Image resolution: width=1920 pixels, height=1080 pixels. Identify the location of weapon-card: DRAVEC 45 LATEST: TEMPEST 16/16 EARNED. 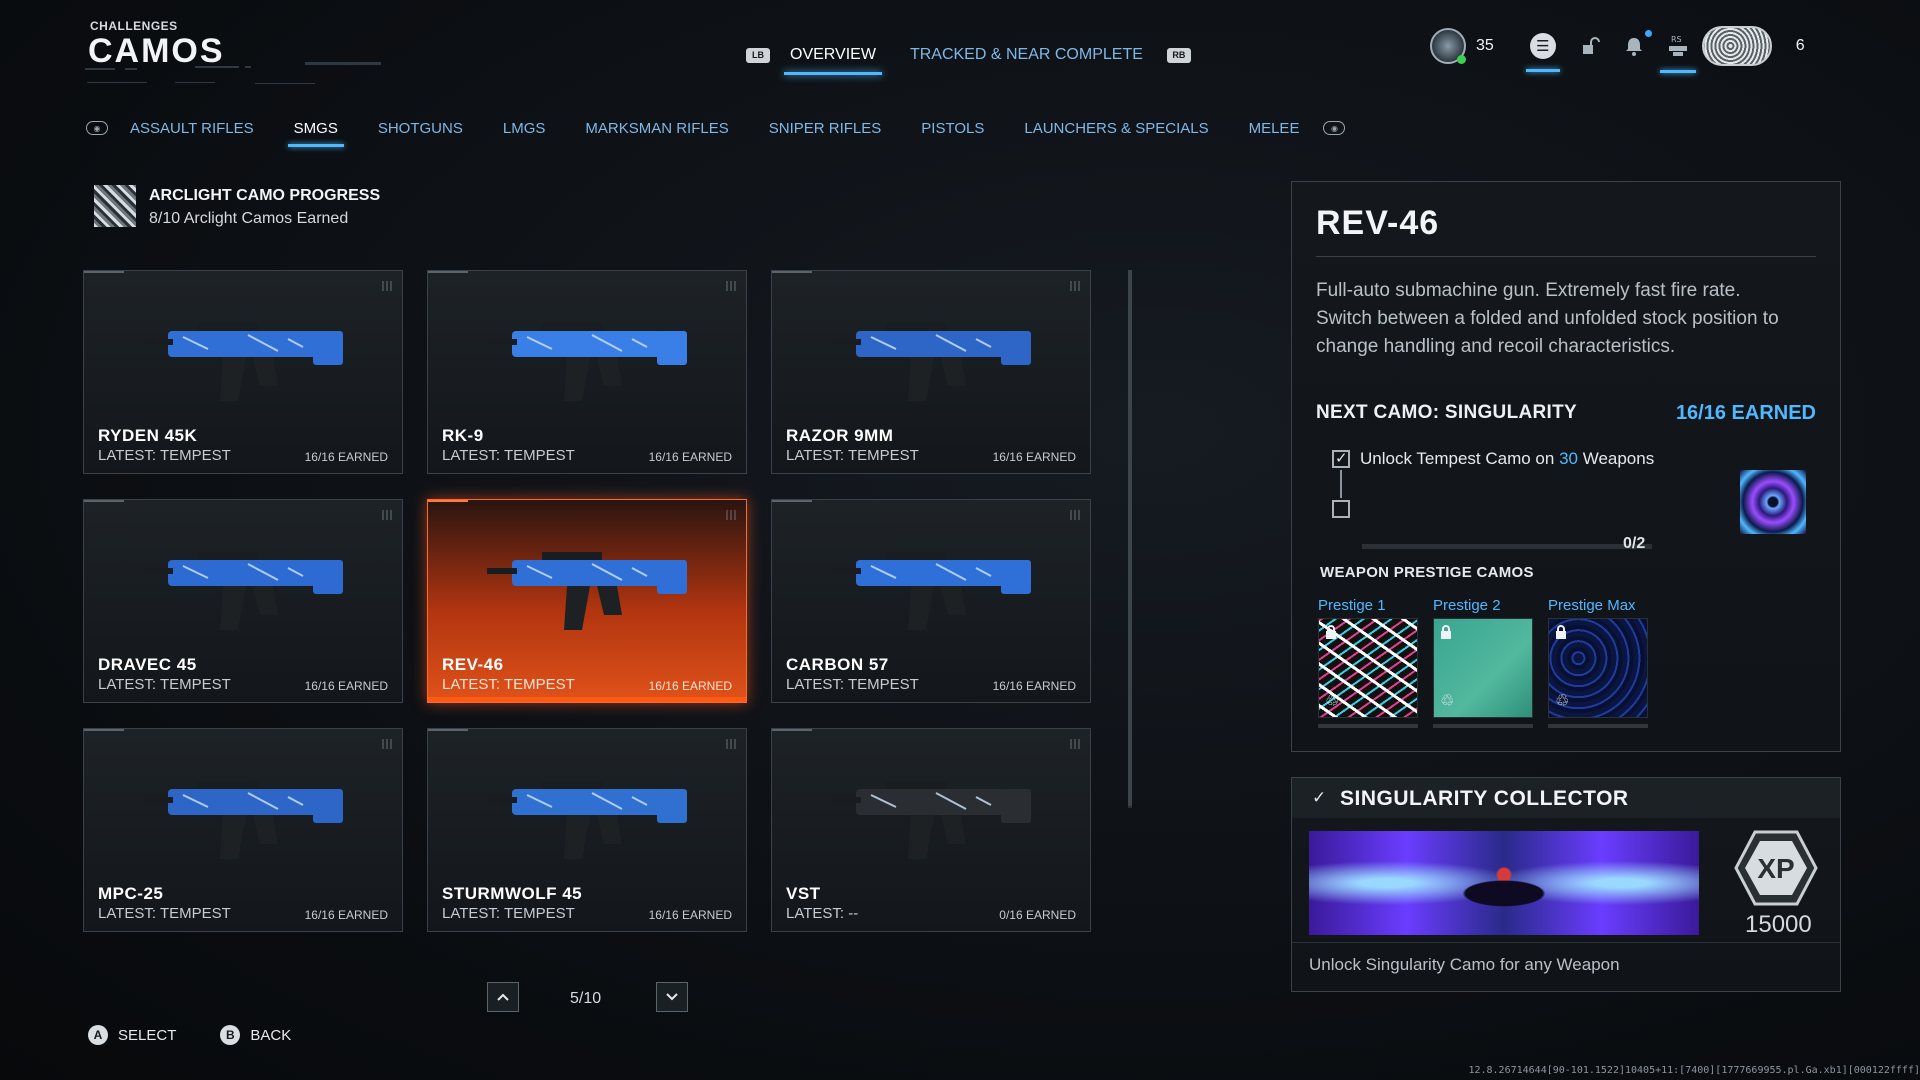
(243, 601).